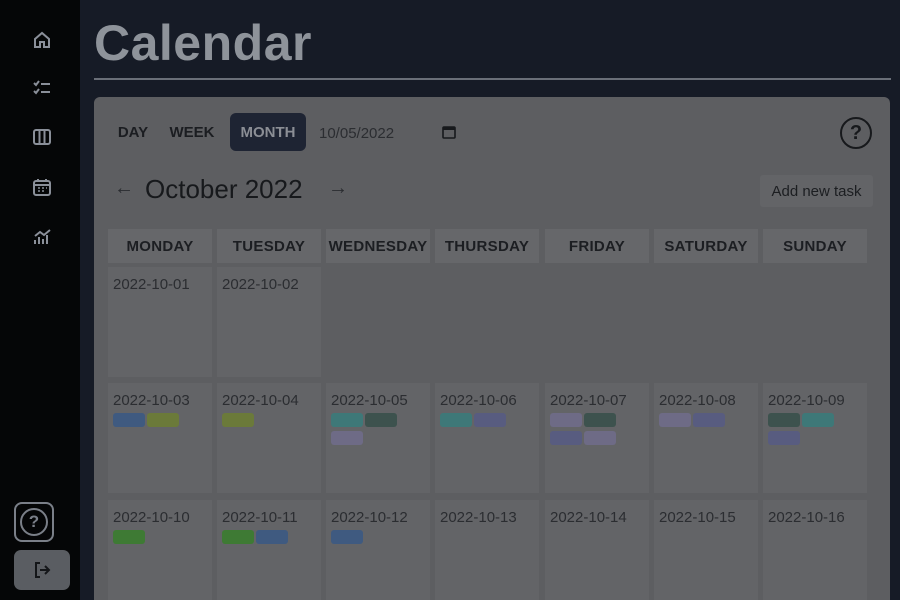 The height and width of the screenshot is (600, 900). Describe the element at coordinates (588, 400) in the screenshot. I see `day-date-label: 2022-10-07` at that location.